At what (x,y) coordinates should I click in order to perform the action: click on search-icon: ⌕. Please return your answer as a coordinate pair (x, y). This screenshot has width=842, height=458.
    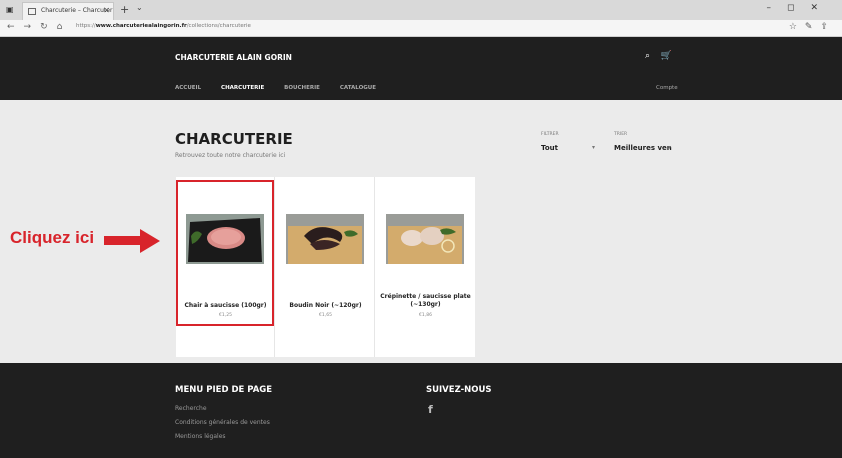
    Looking at the image, I should click on (647, 56).